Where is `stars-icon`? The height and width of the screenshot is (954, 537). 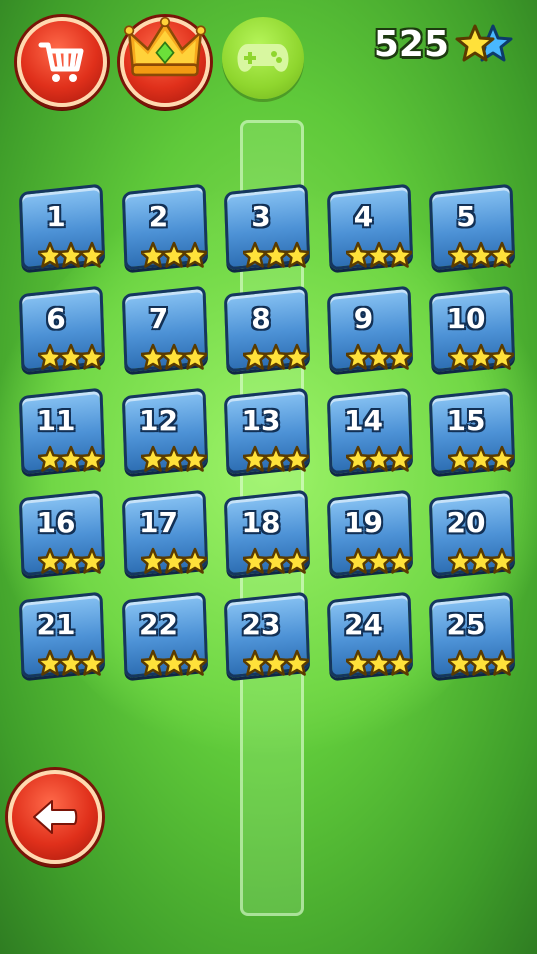
stars-icon is located at coordinates (484, 43).